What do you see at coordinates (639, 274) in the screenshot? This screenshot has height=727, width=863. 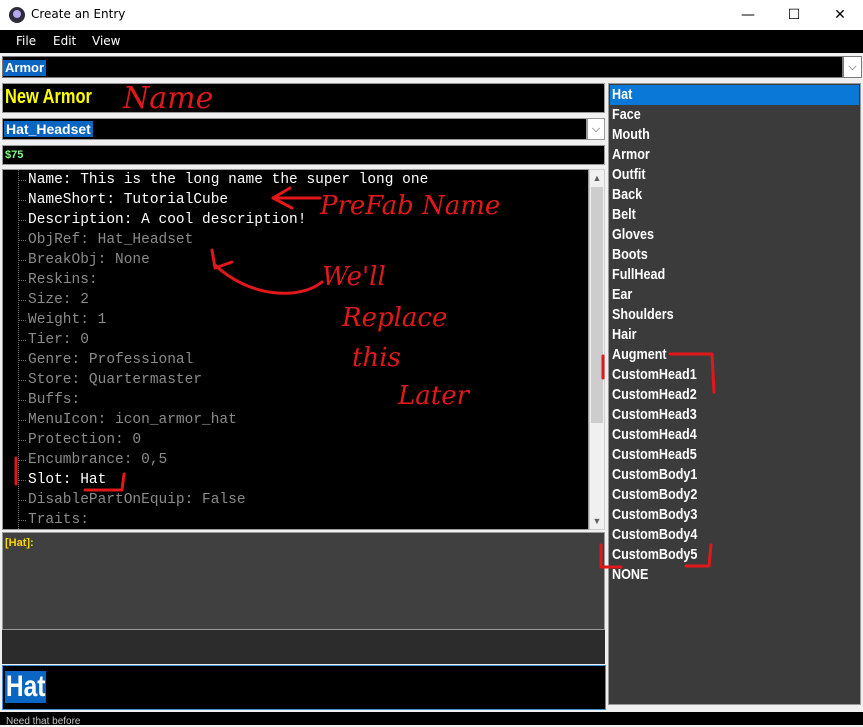 I see `slot-item-label: FullHead` at bounding box center [639, 274].